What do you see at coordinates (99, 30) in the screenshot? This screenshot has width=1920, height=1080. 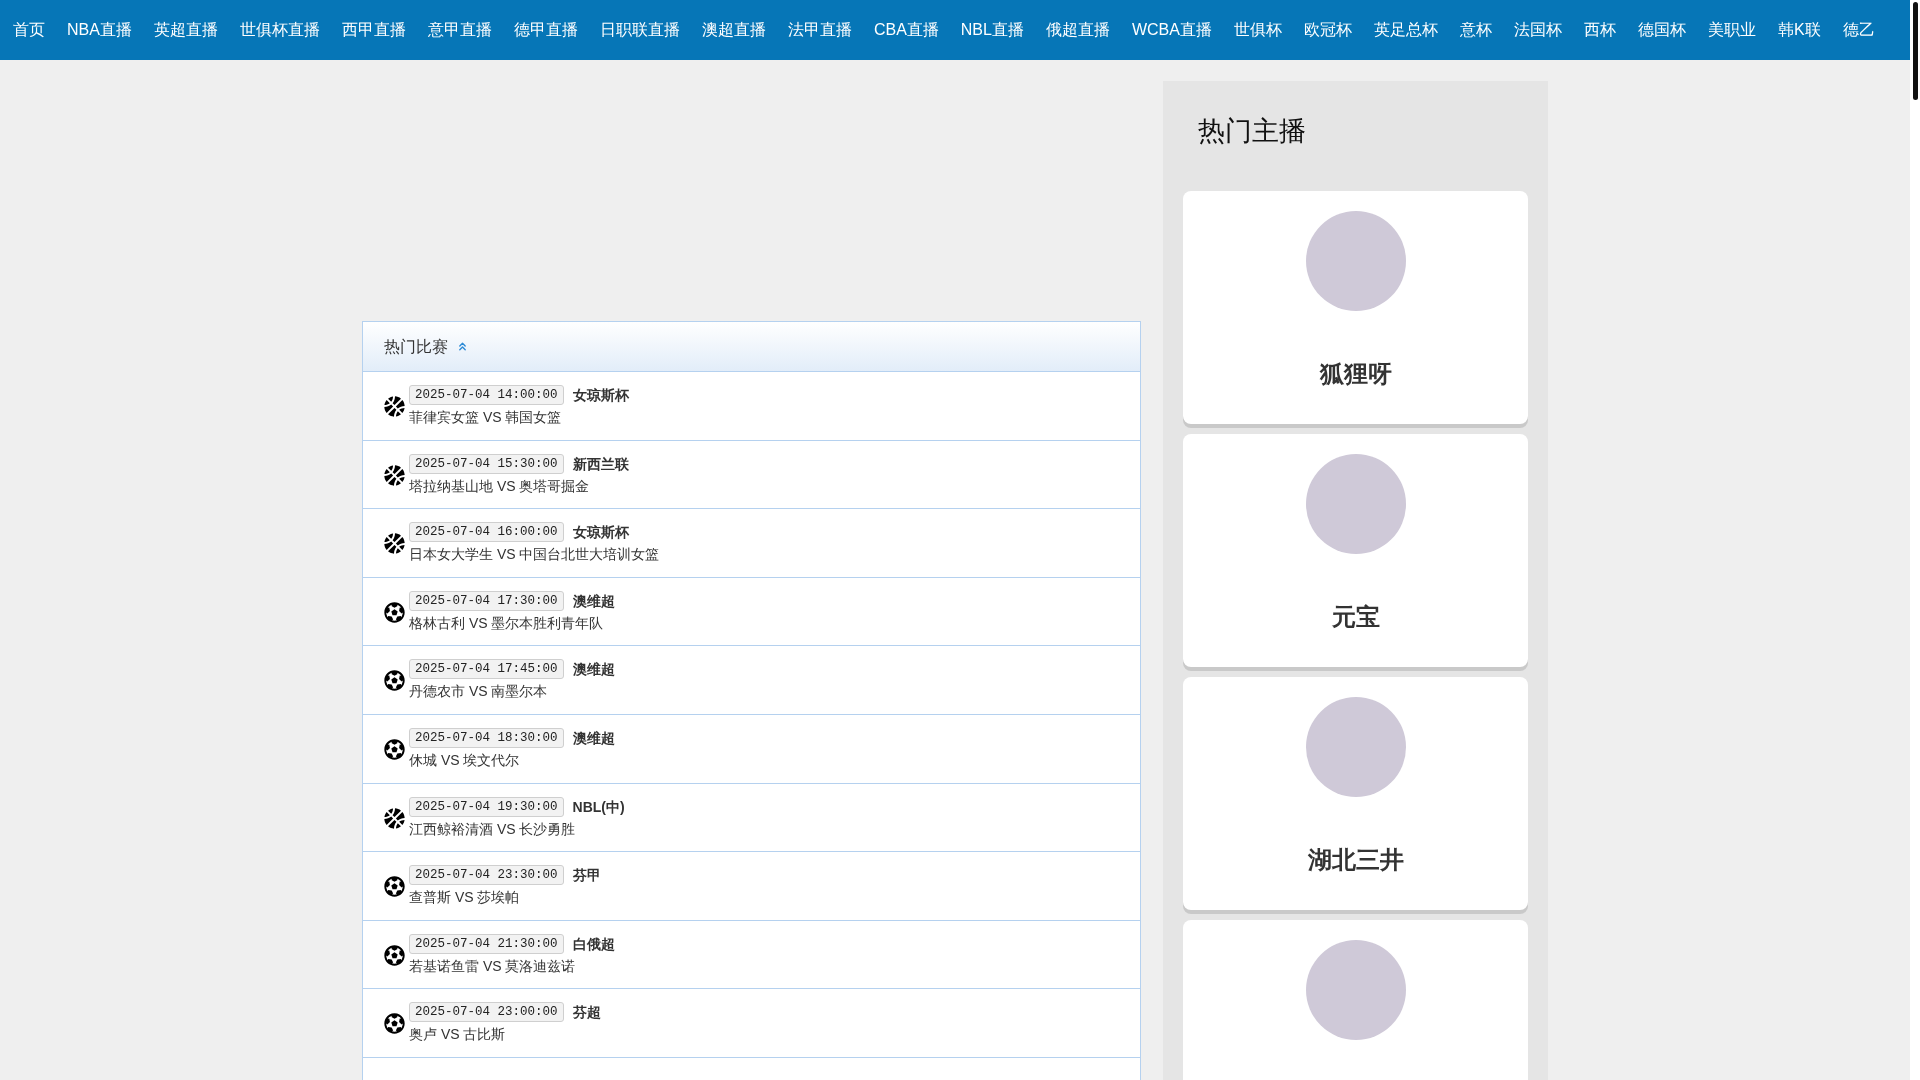 I see `nav-link: NBA直播` at bounding box center [99, 30].